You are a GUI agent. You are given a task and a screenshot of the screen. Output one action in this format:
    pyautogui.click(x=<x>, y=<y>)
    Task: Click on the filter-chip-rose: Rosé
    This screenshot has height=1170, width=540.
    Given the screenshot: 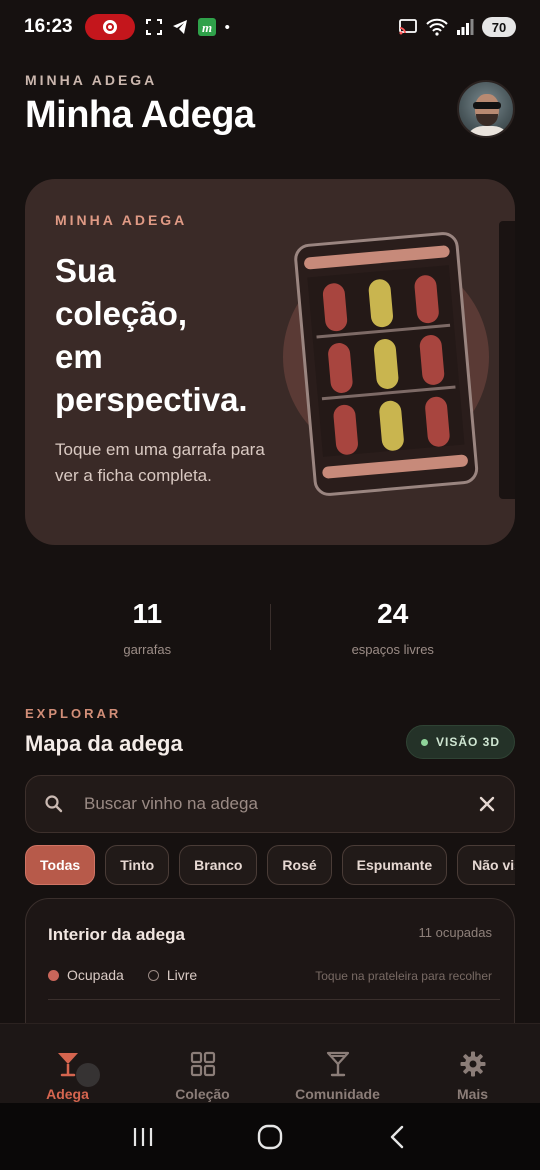 What is the action you would take?
    pyautogui.click(x=299, y=865)
    